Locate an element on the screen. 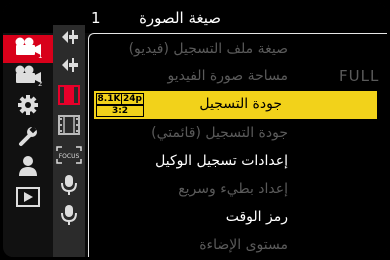 This screenshot has width=390, height=260. gear-icon is located at coordinates (28, 107).